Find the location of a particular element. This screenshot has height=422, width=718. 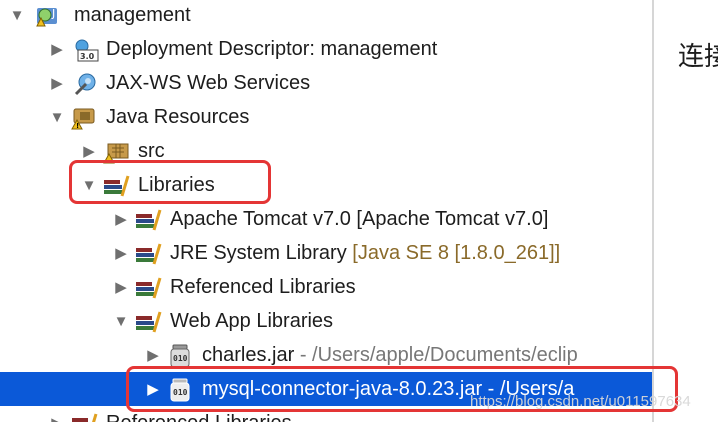

tree-row-jaxws: ▶ JAX-WS Web Services is located at coordinates (326, 83).